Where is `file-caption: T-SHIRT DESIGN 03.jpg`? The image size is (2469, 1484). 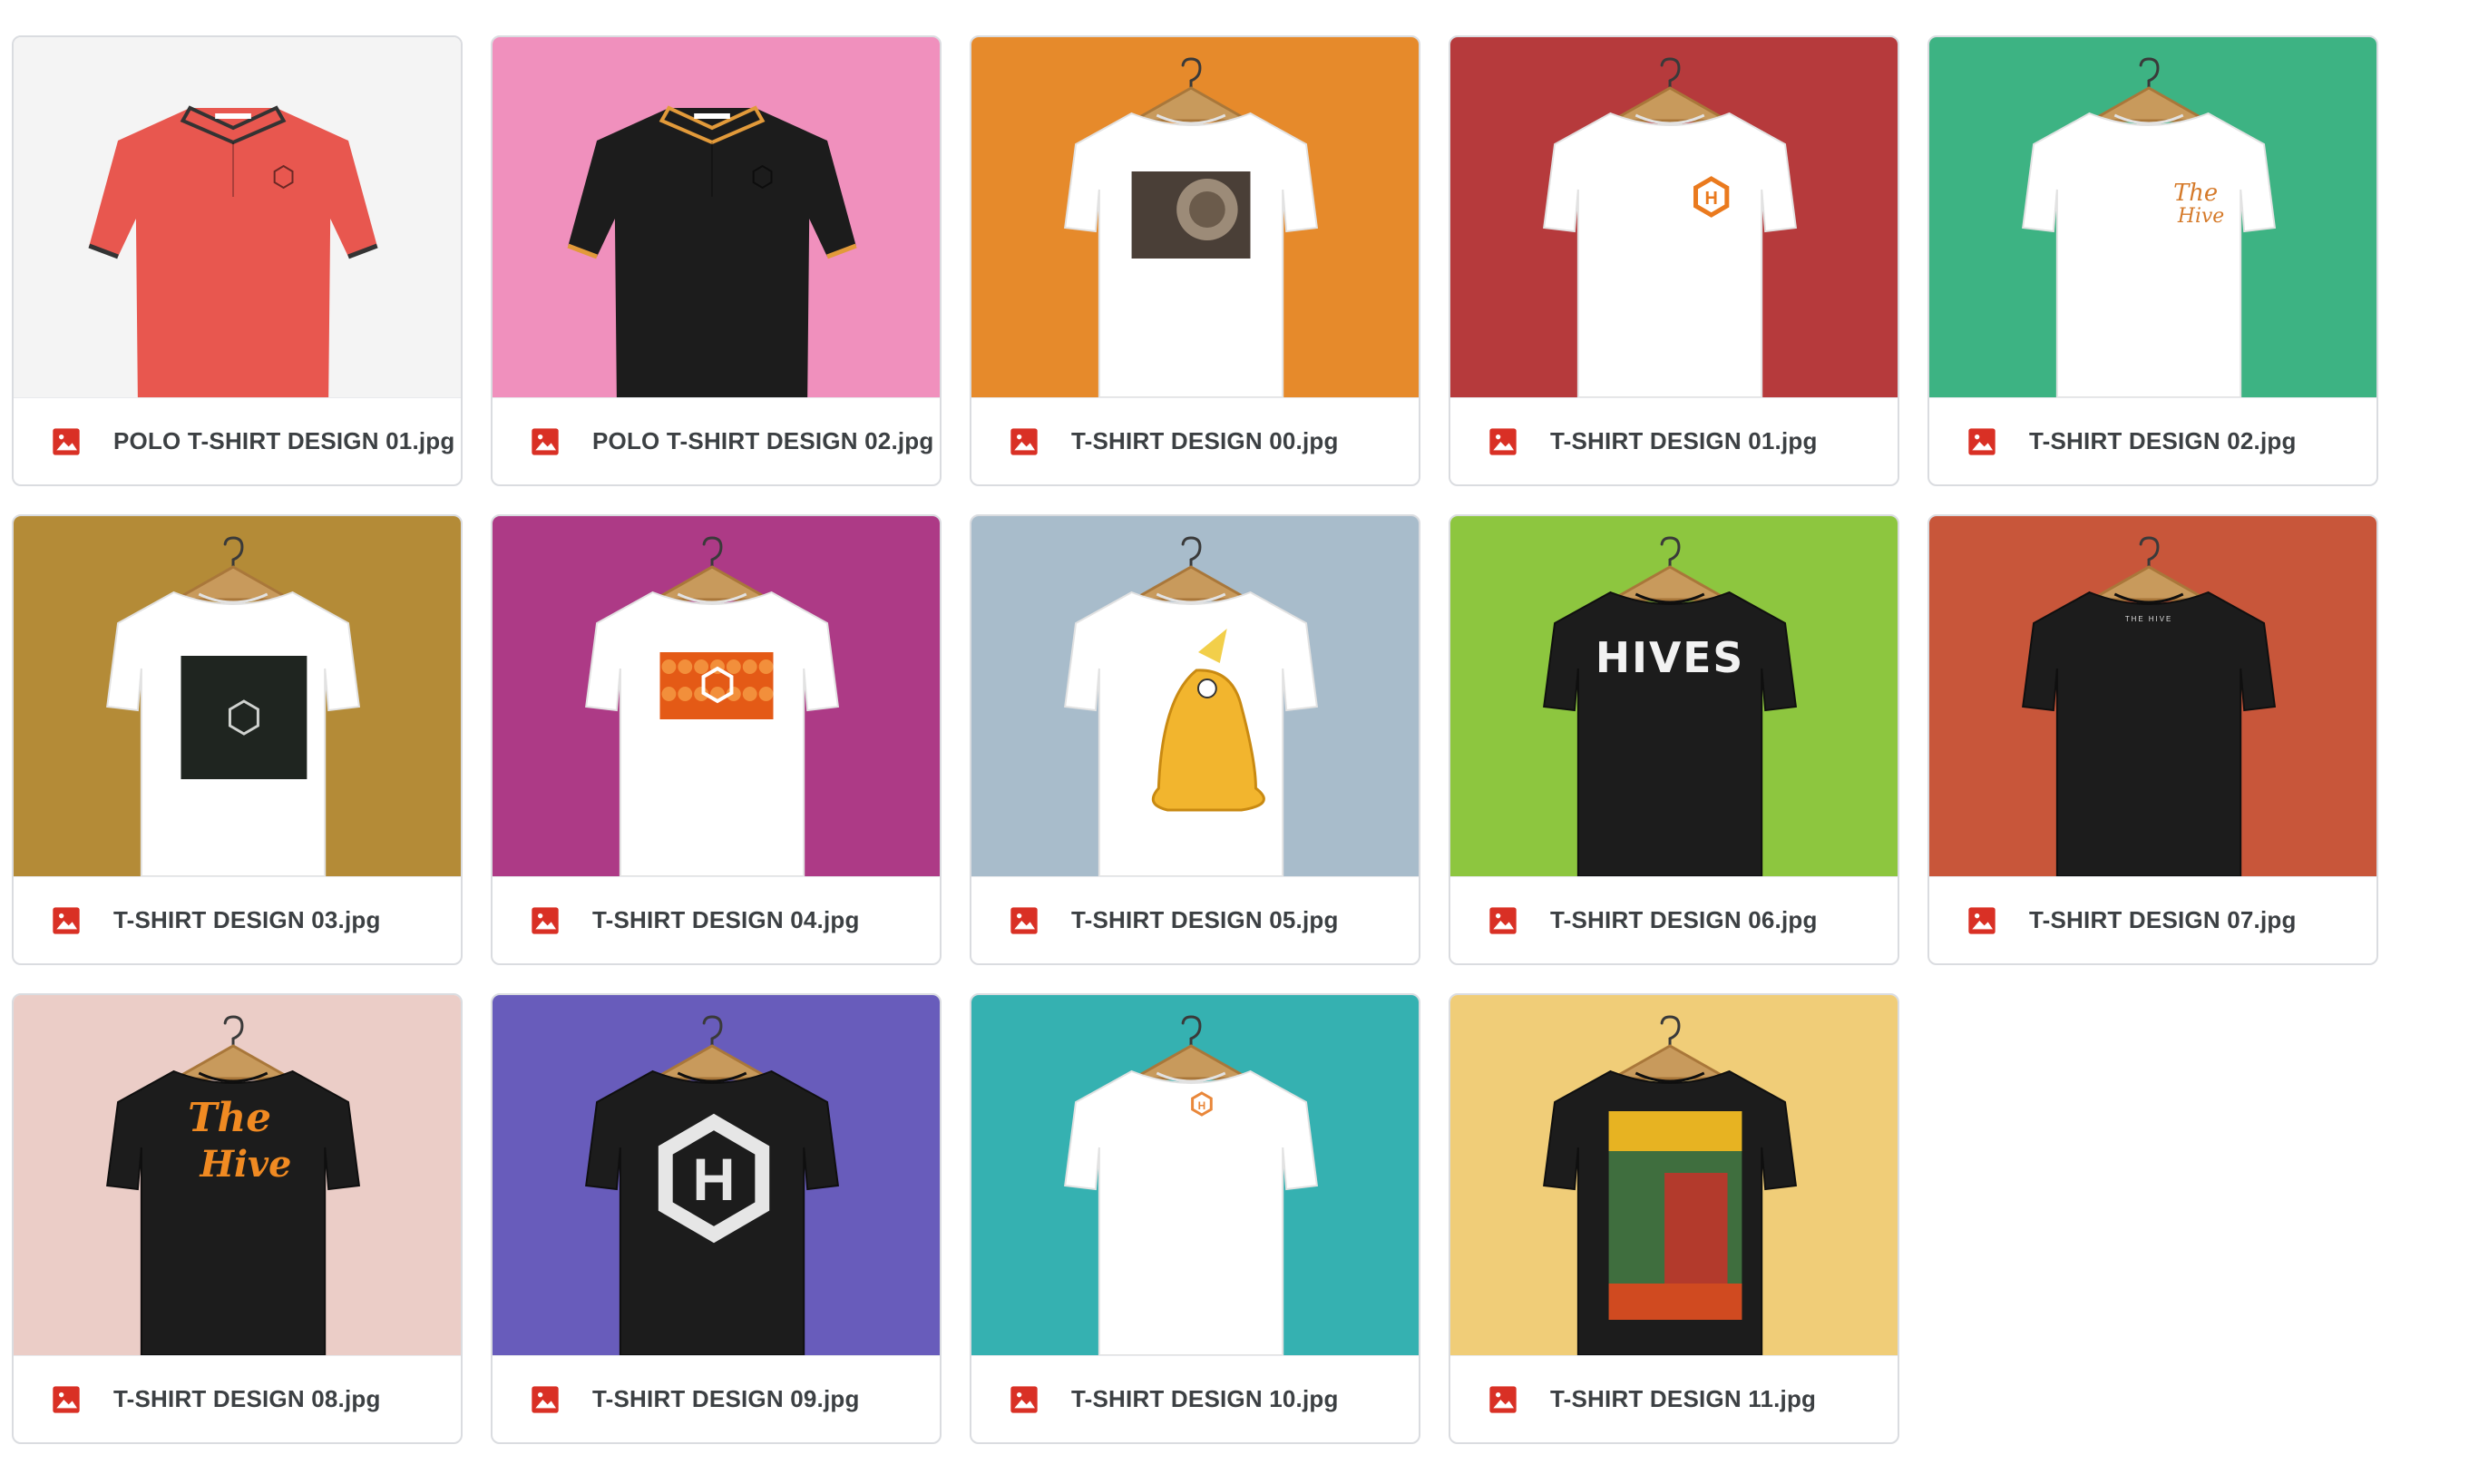 file-caption: T-SHIRT DESIGN 03.jpg is located at coordinates (237, 919).